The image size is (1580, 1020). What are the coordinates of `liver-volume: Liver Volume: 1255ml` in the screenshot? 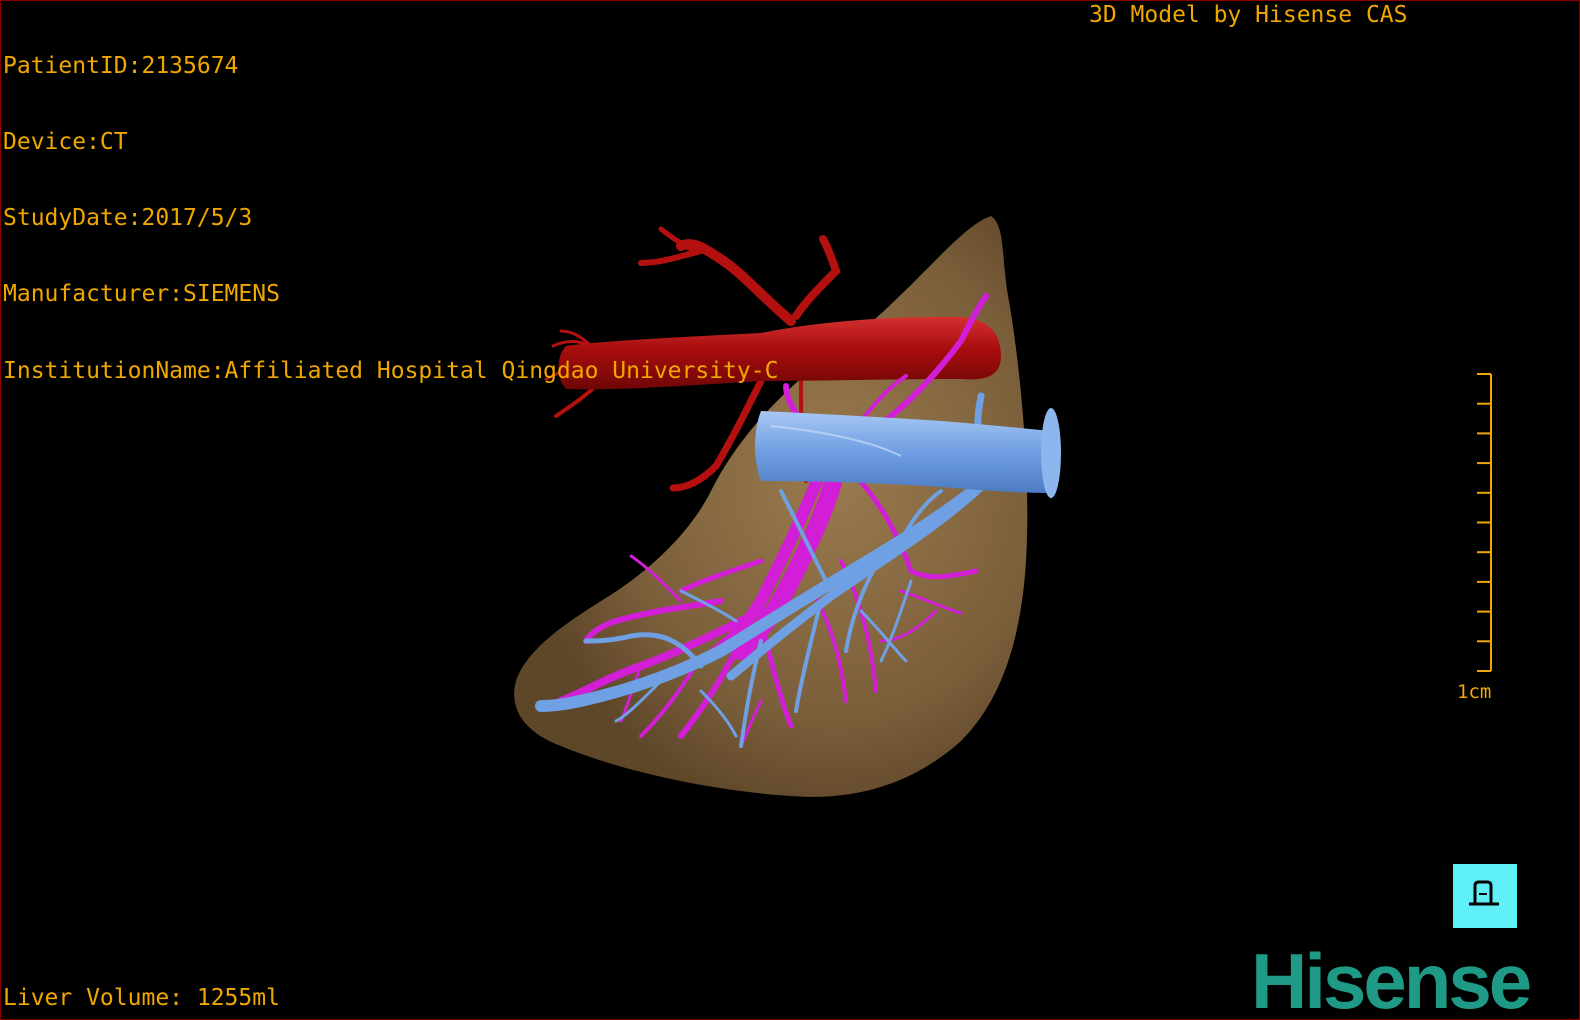 It's located at (141, 998).